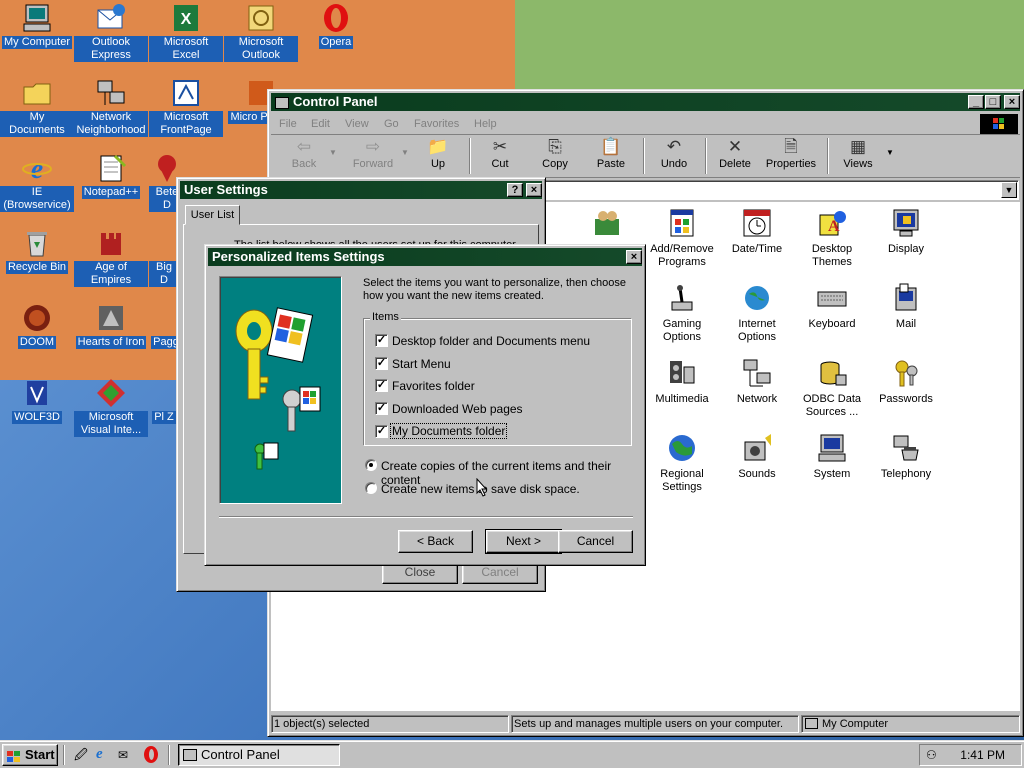 Image resolution: width=1024 pixels, height=768 pixels. Describe the element at coordinates (336, 25) in the screenshot. I see `desktop-icon-opera: Opera` at that location.